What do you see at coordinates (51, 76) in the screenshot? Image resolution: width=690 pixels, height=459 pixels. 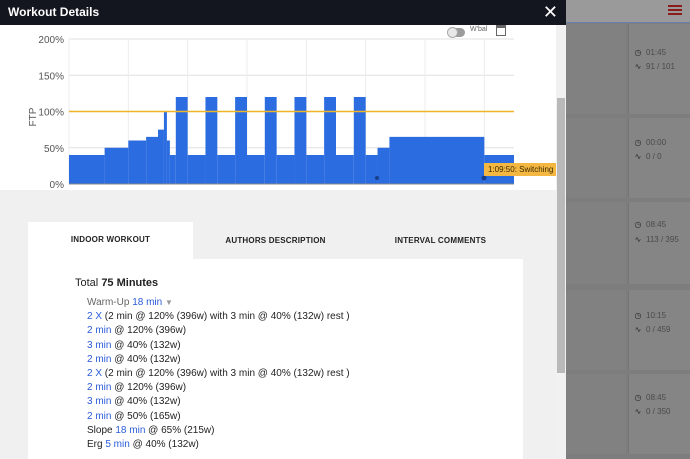 I see `y-tick-label: 150%` at bounding box center [51, 76].